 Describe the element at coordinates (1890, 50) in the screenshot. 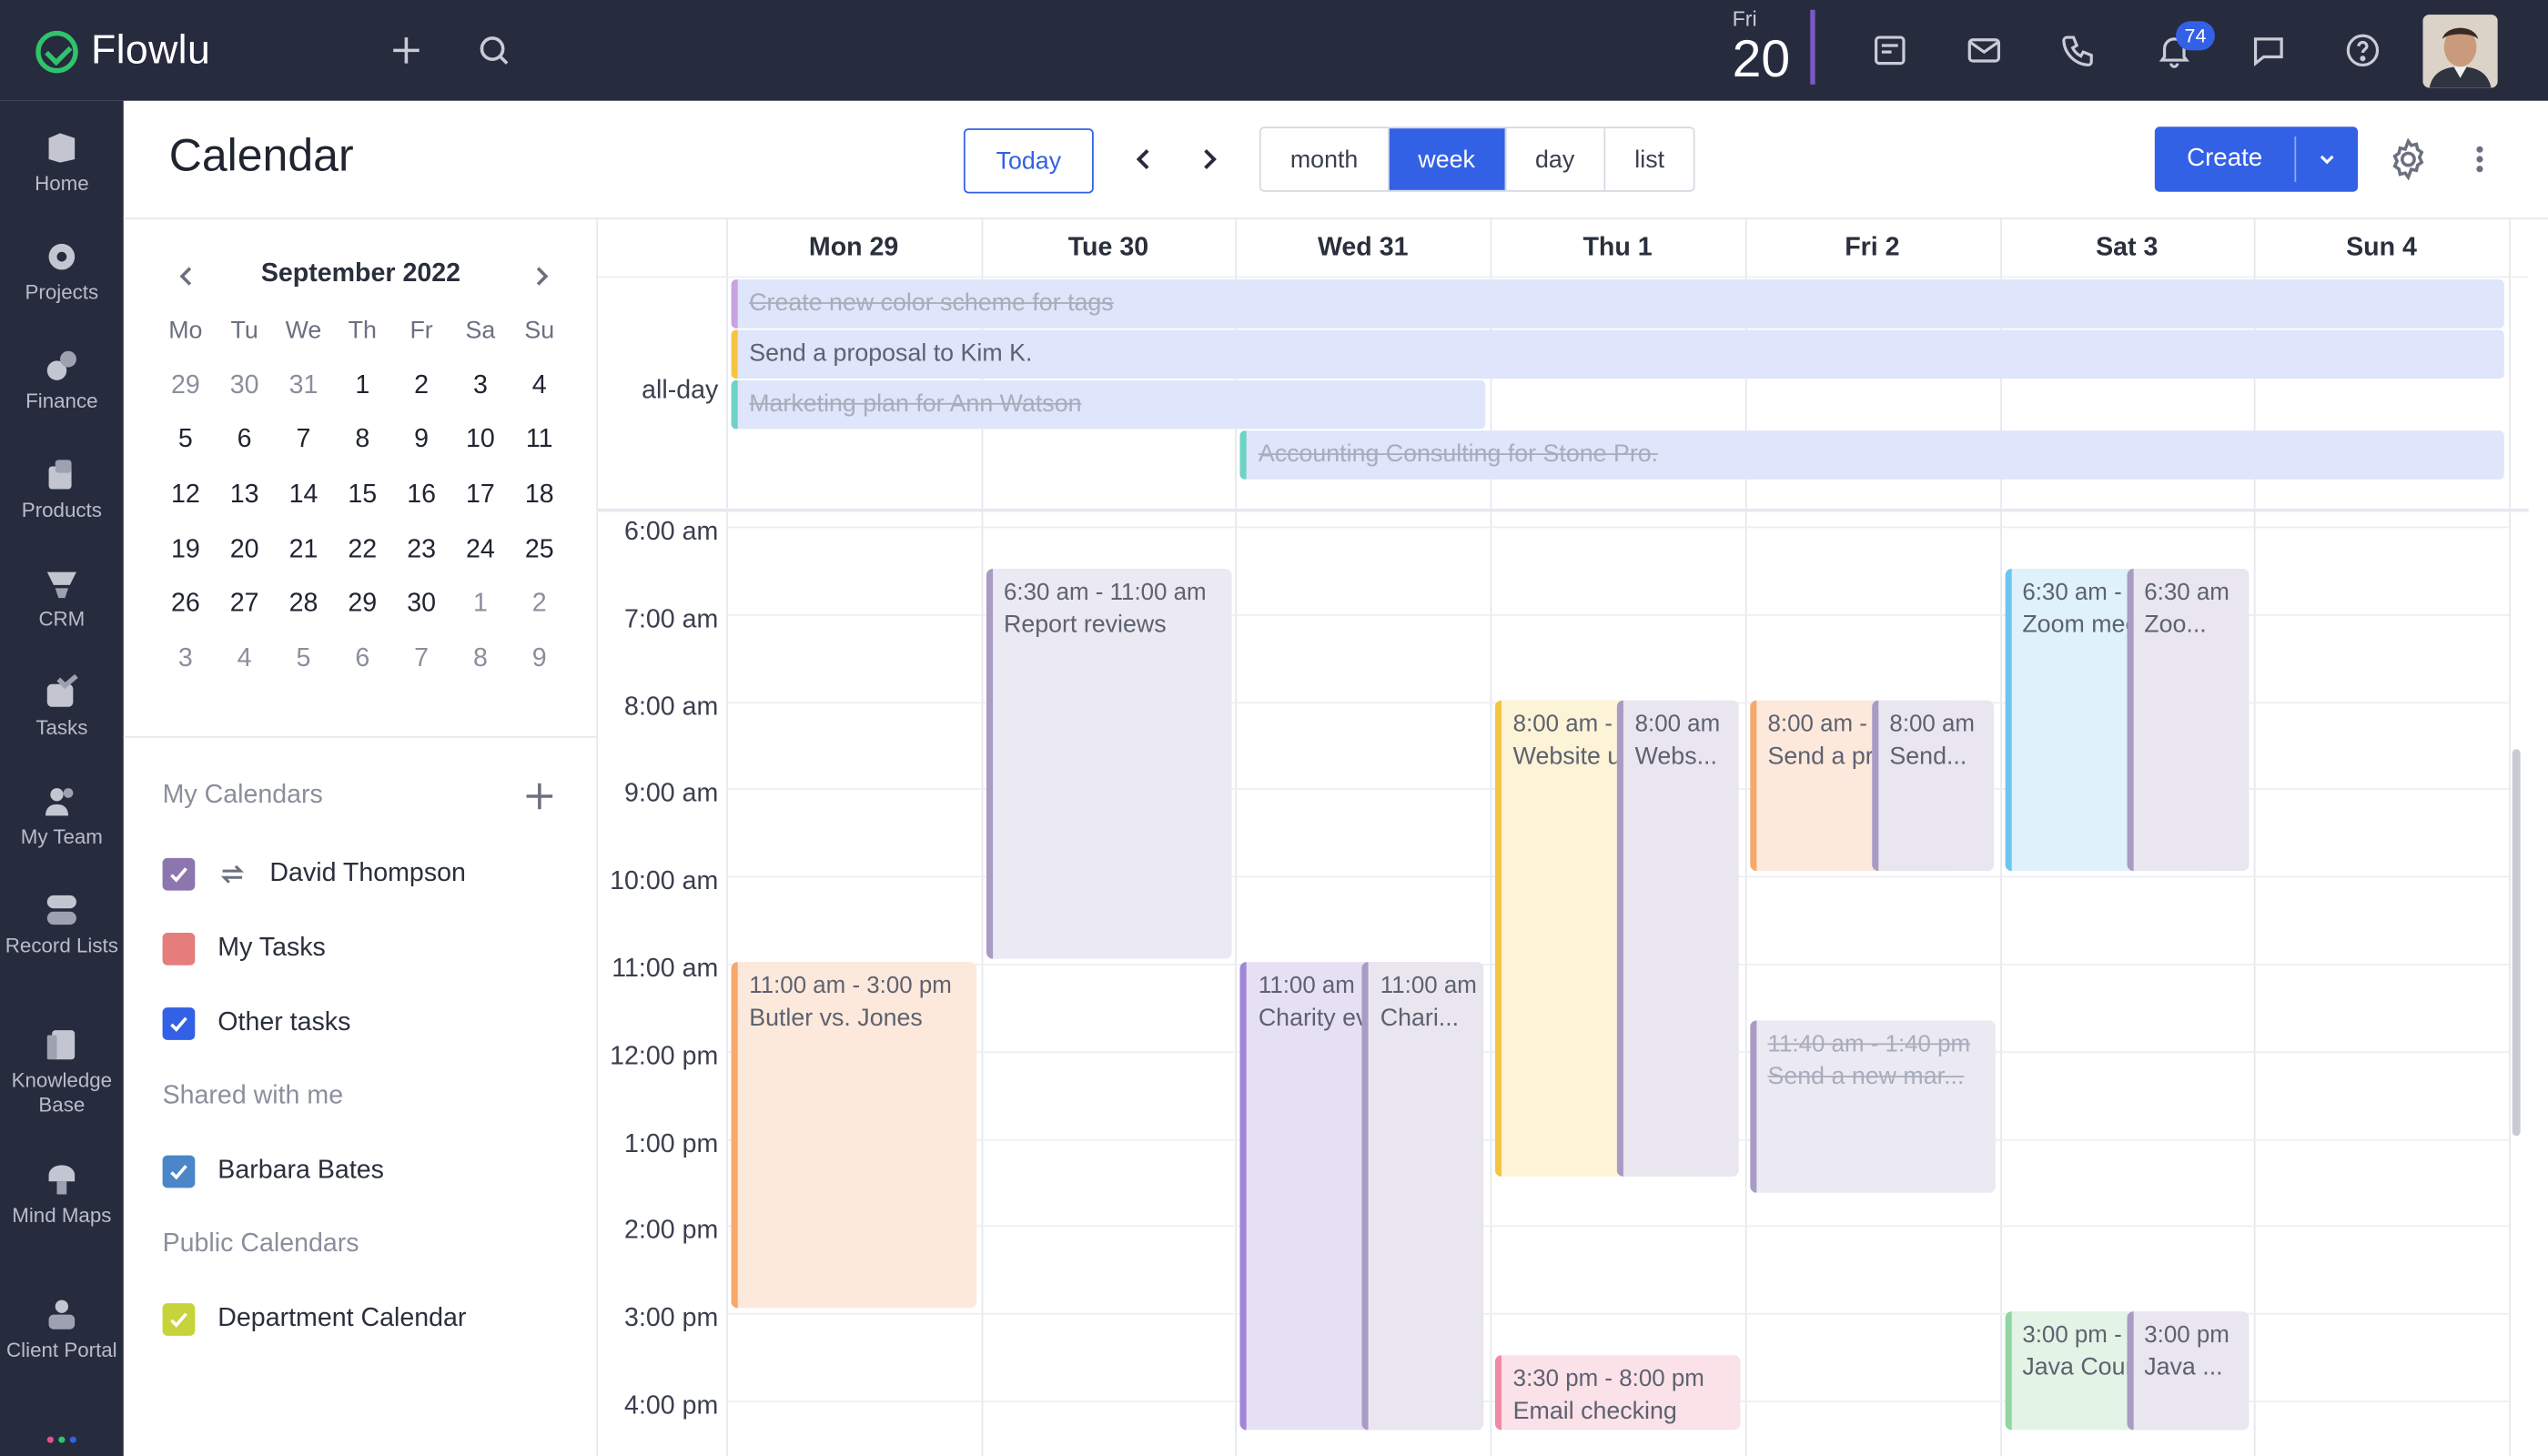

I see `notes-icon` at that location.